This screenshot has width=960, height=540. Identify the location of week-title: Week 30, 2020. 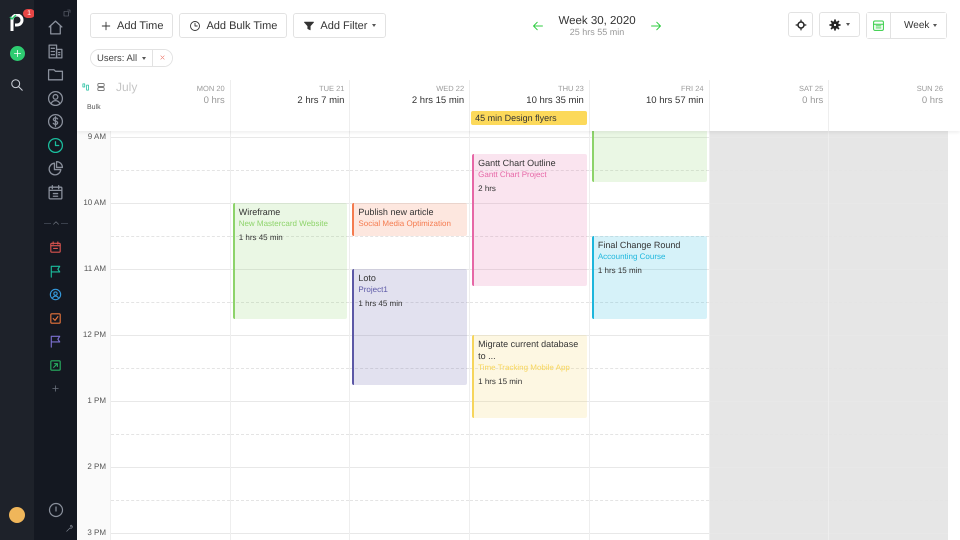
(597, 20).